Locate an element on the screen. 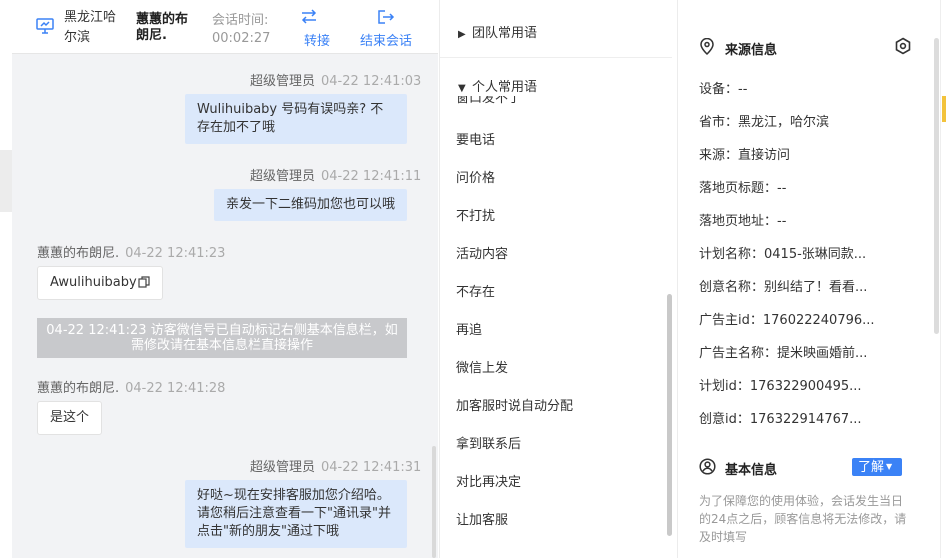 The height and width of the screenshot is (558, 946). personal-phrases-label: 个人常用语 is located at coordinates (505, 87).